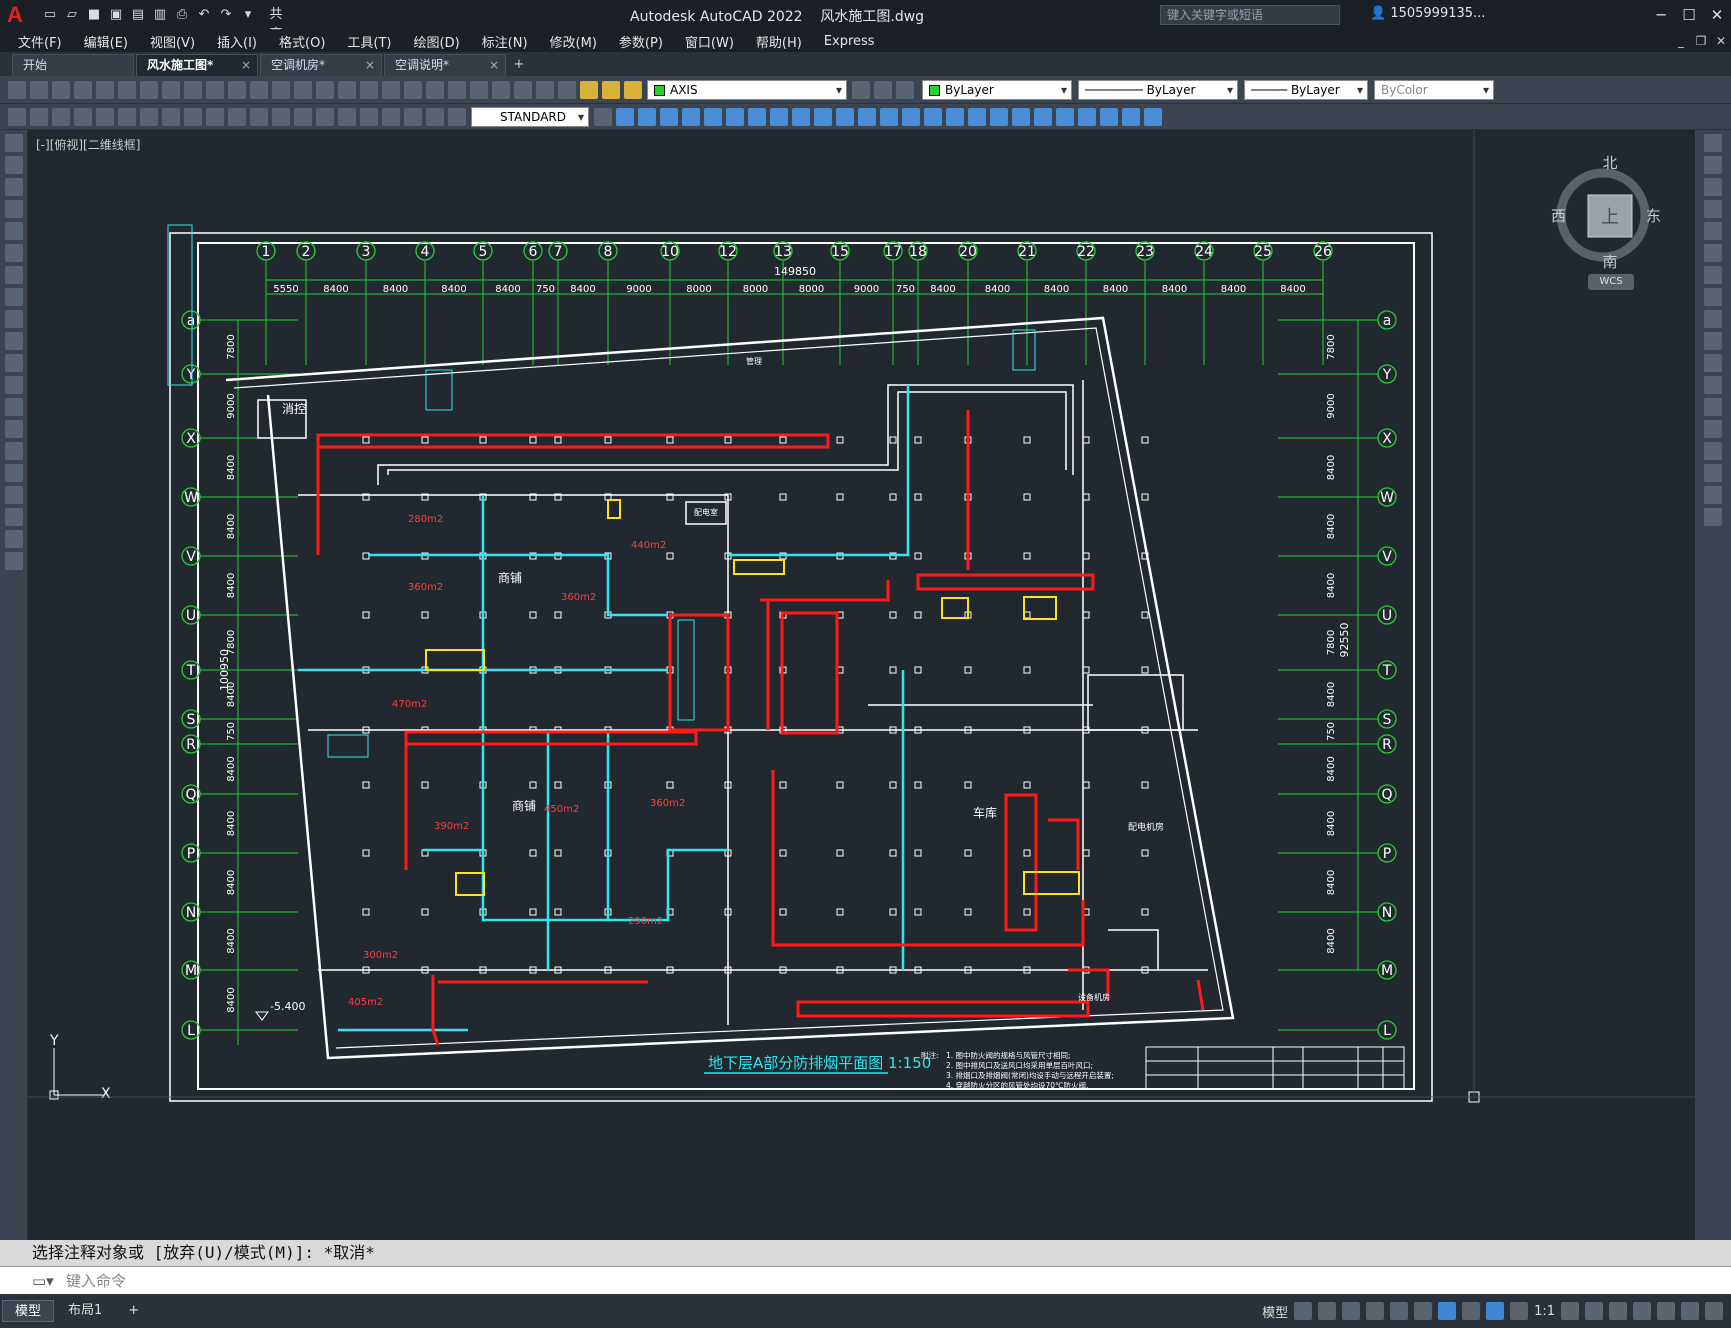  What do you see at coordinates (73, 65) in the screenshot?
I see `tab-start: 开始` at bounding box center [73, 65].